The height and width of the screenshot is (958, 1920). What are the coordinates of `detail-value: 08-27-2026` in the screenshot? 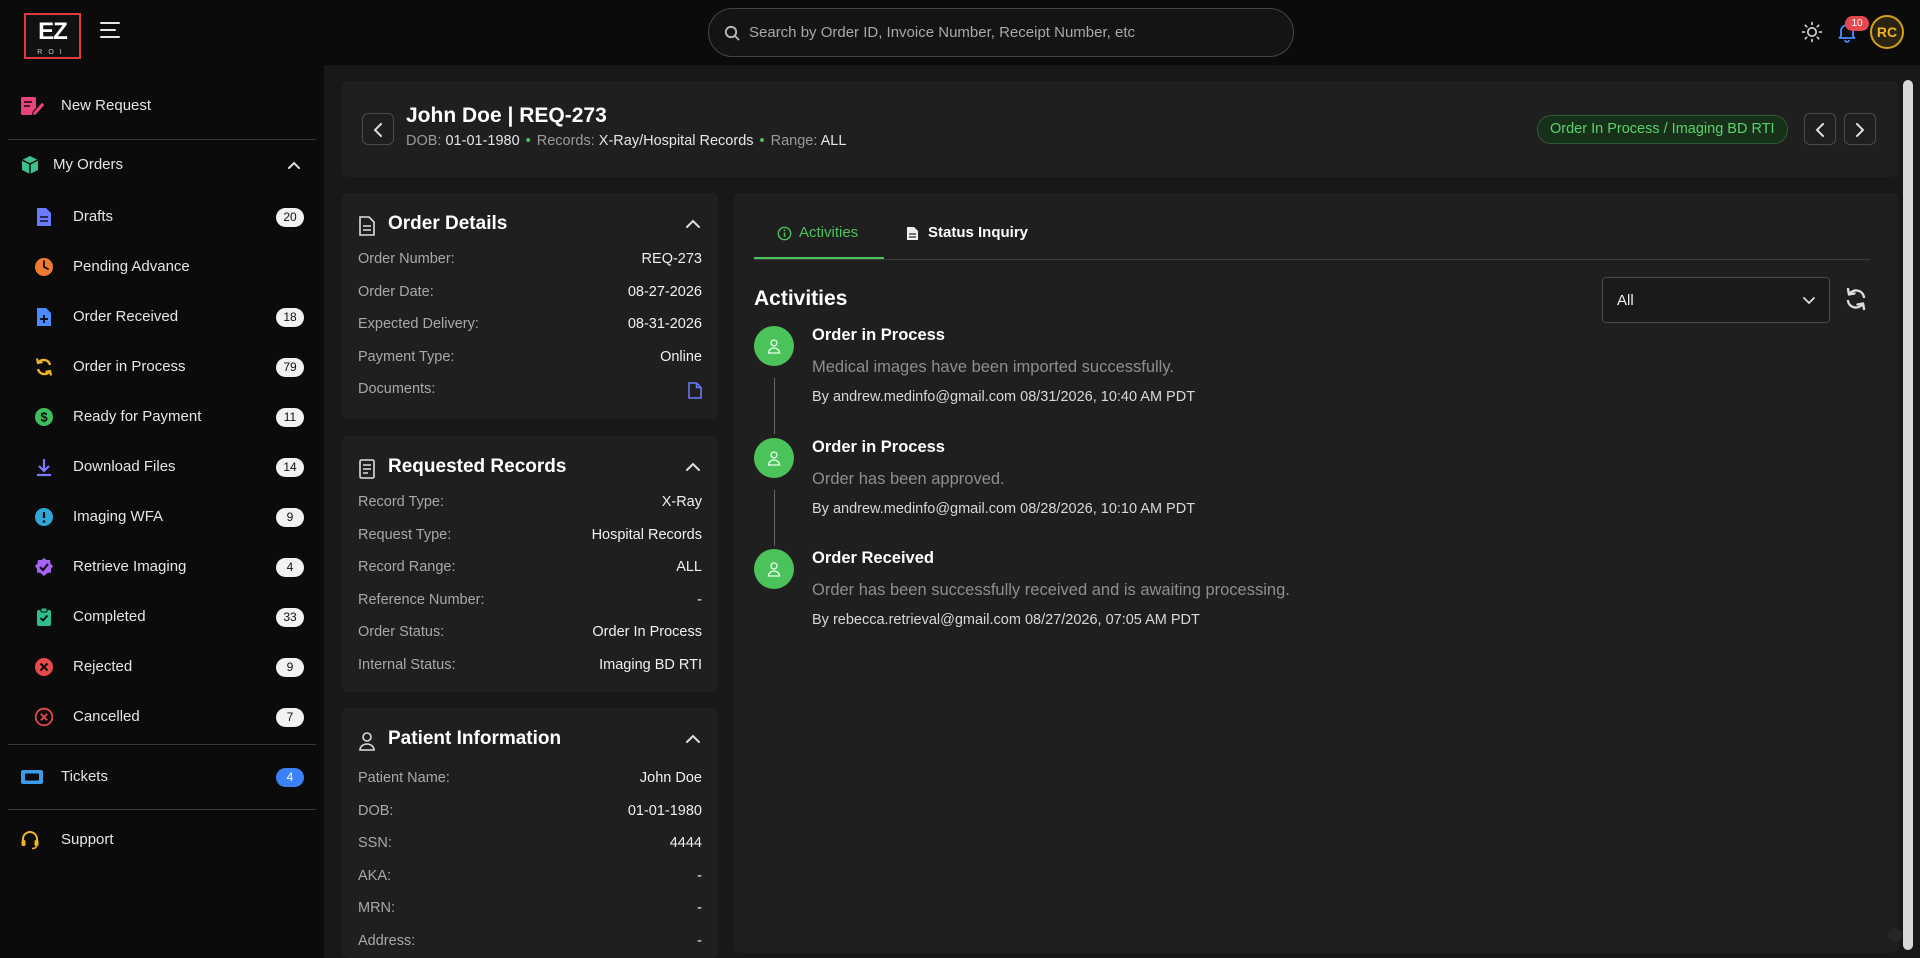 It's located at (664, 291).